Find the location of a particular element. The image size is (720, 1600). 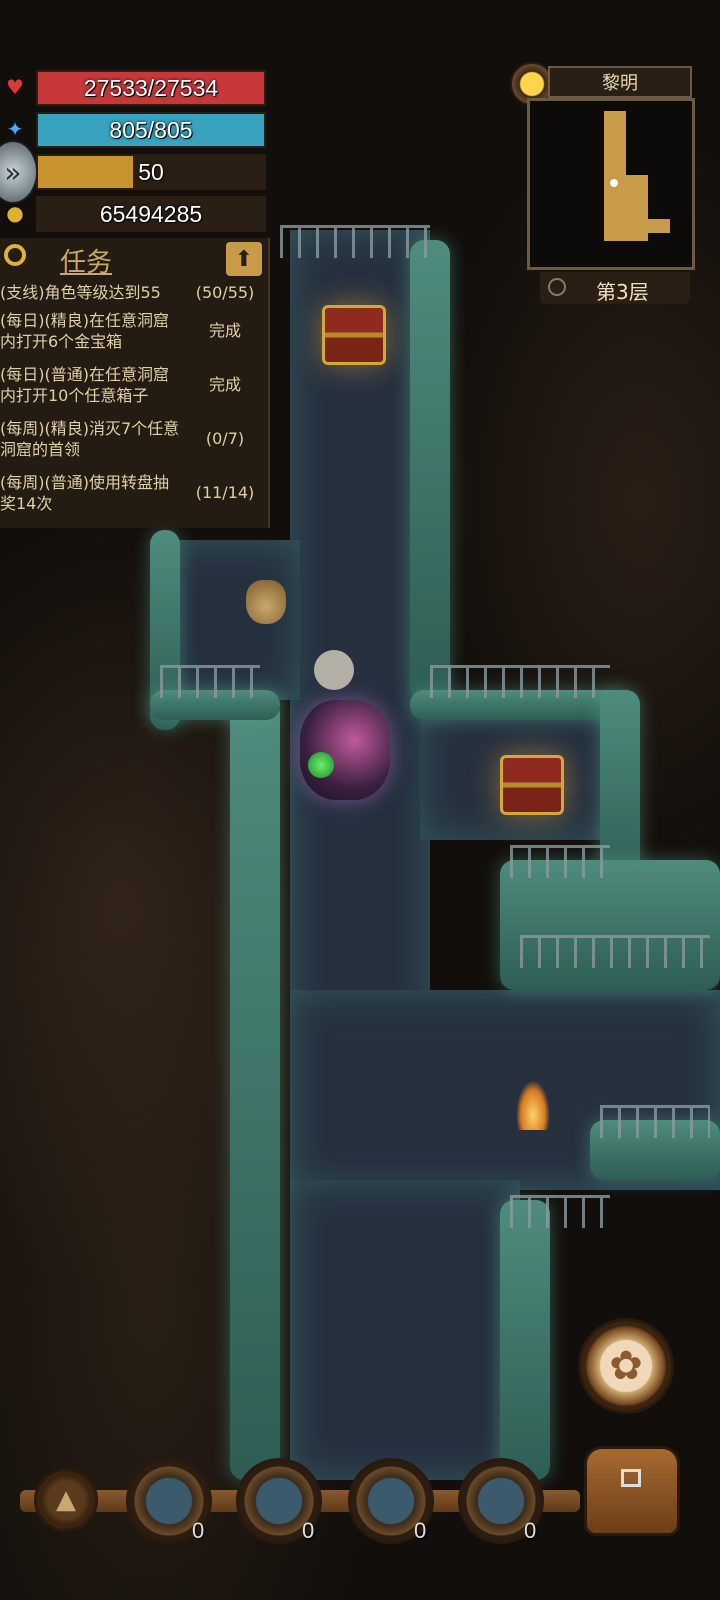

backpack-button is located at coordinates (632, 1489).